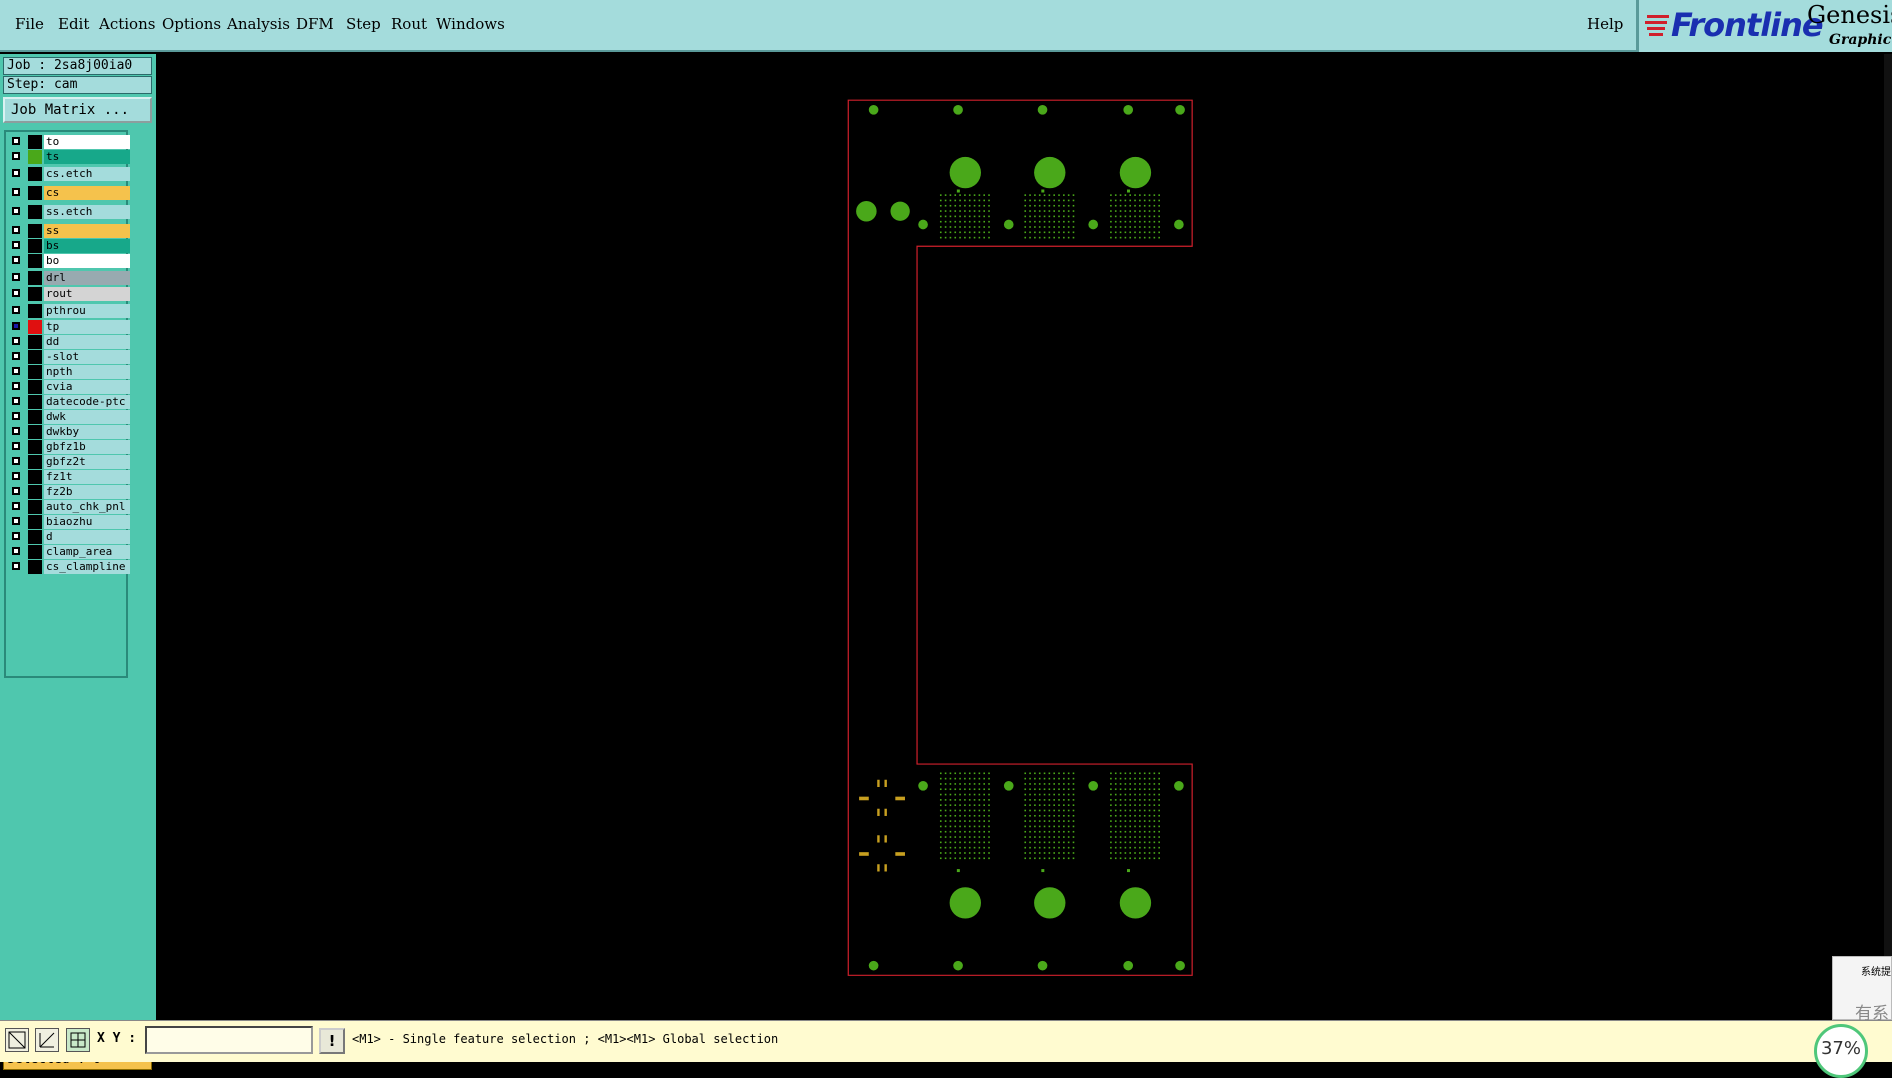  Describe the element at coordinates (87, 402) in the screenshot. I see `layer-name: datecode-ptc` at that location.